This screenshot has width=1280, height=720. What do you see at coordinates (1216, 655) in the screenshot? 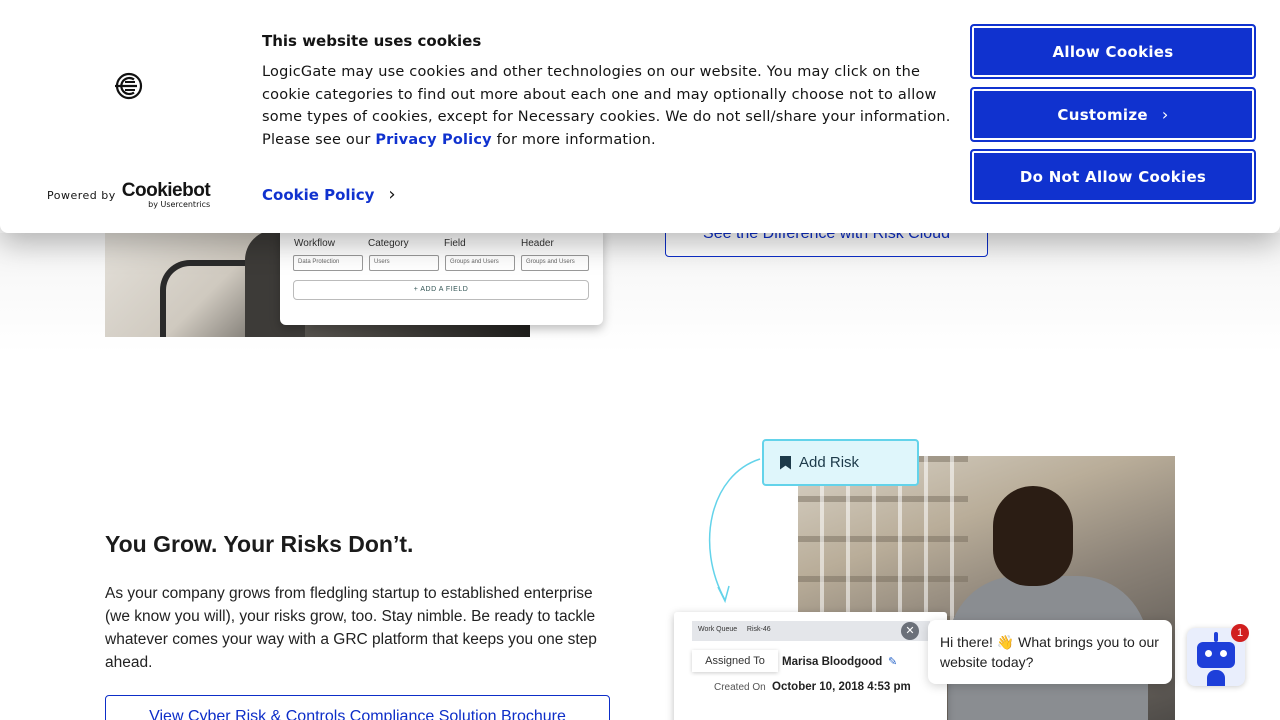
I see `robot-icon` at bounding box center [1216, 655].